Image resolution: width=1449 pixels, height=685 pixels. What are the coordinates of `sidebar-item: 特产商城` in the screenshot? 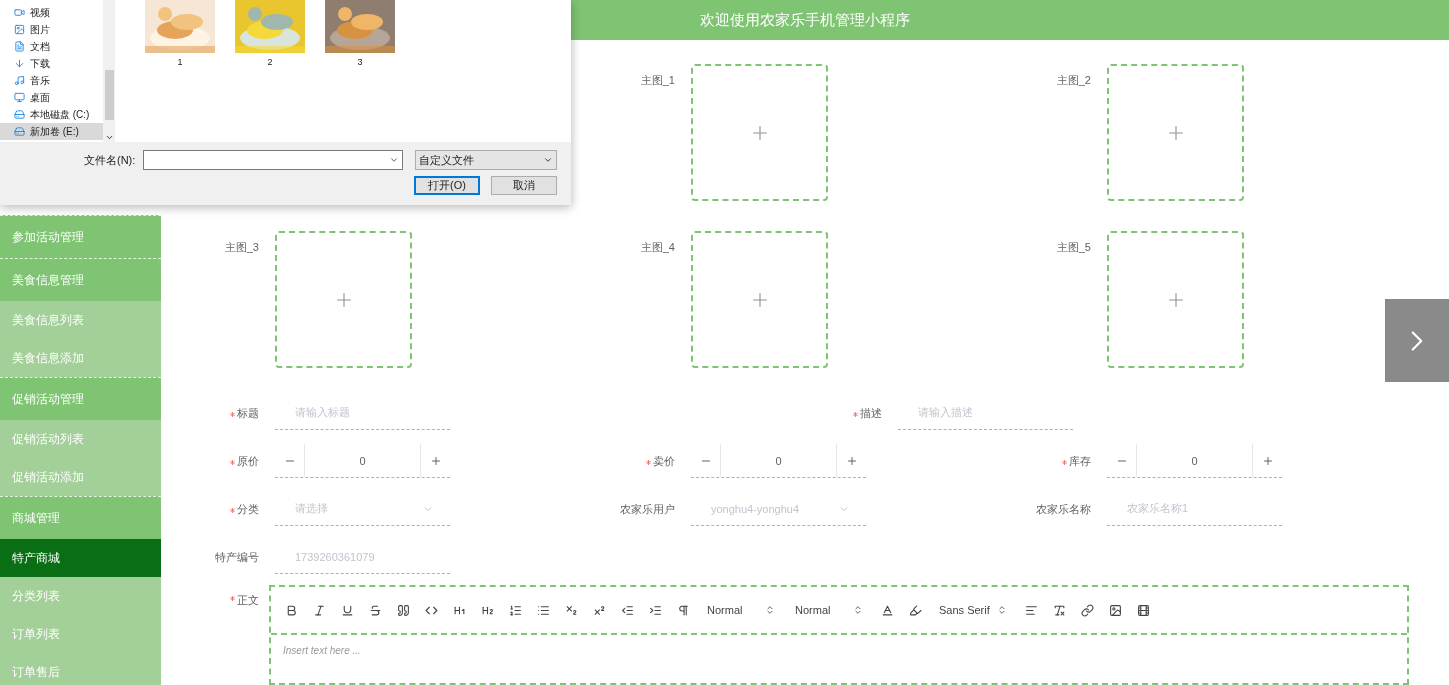 It's located at (80, 558).